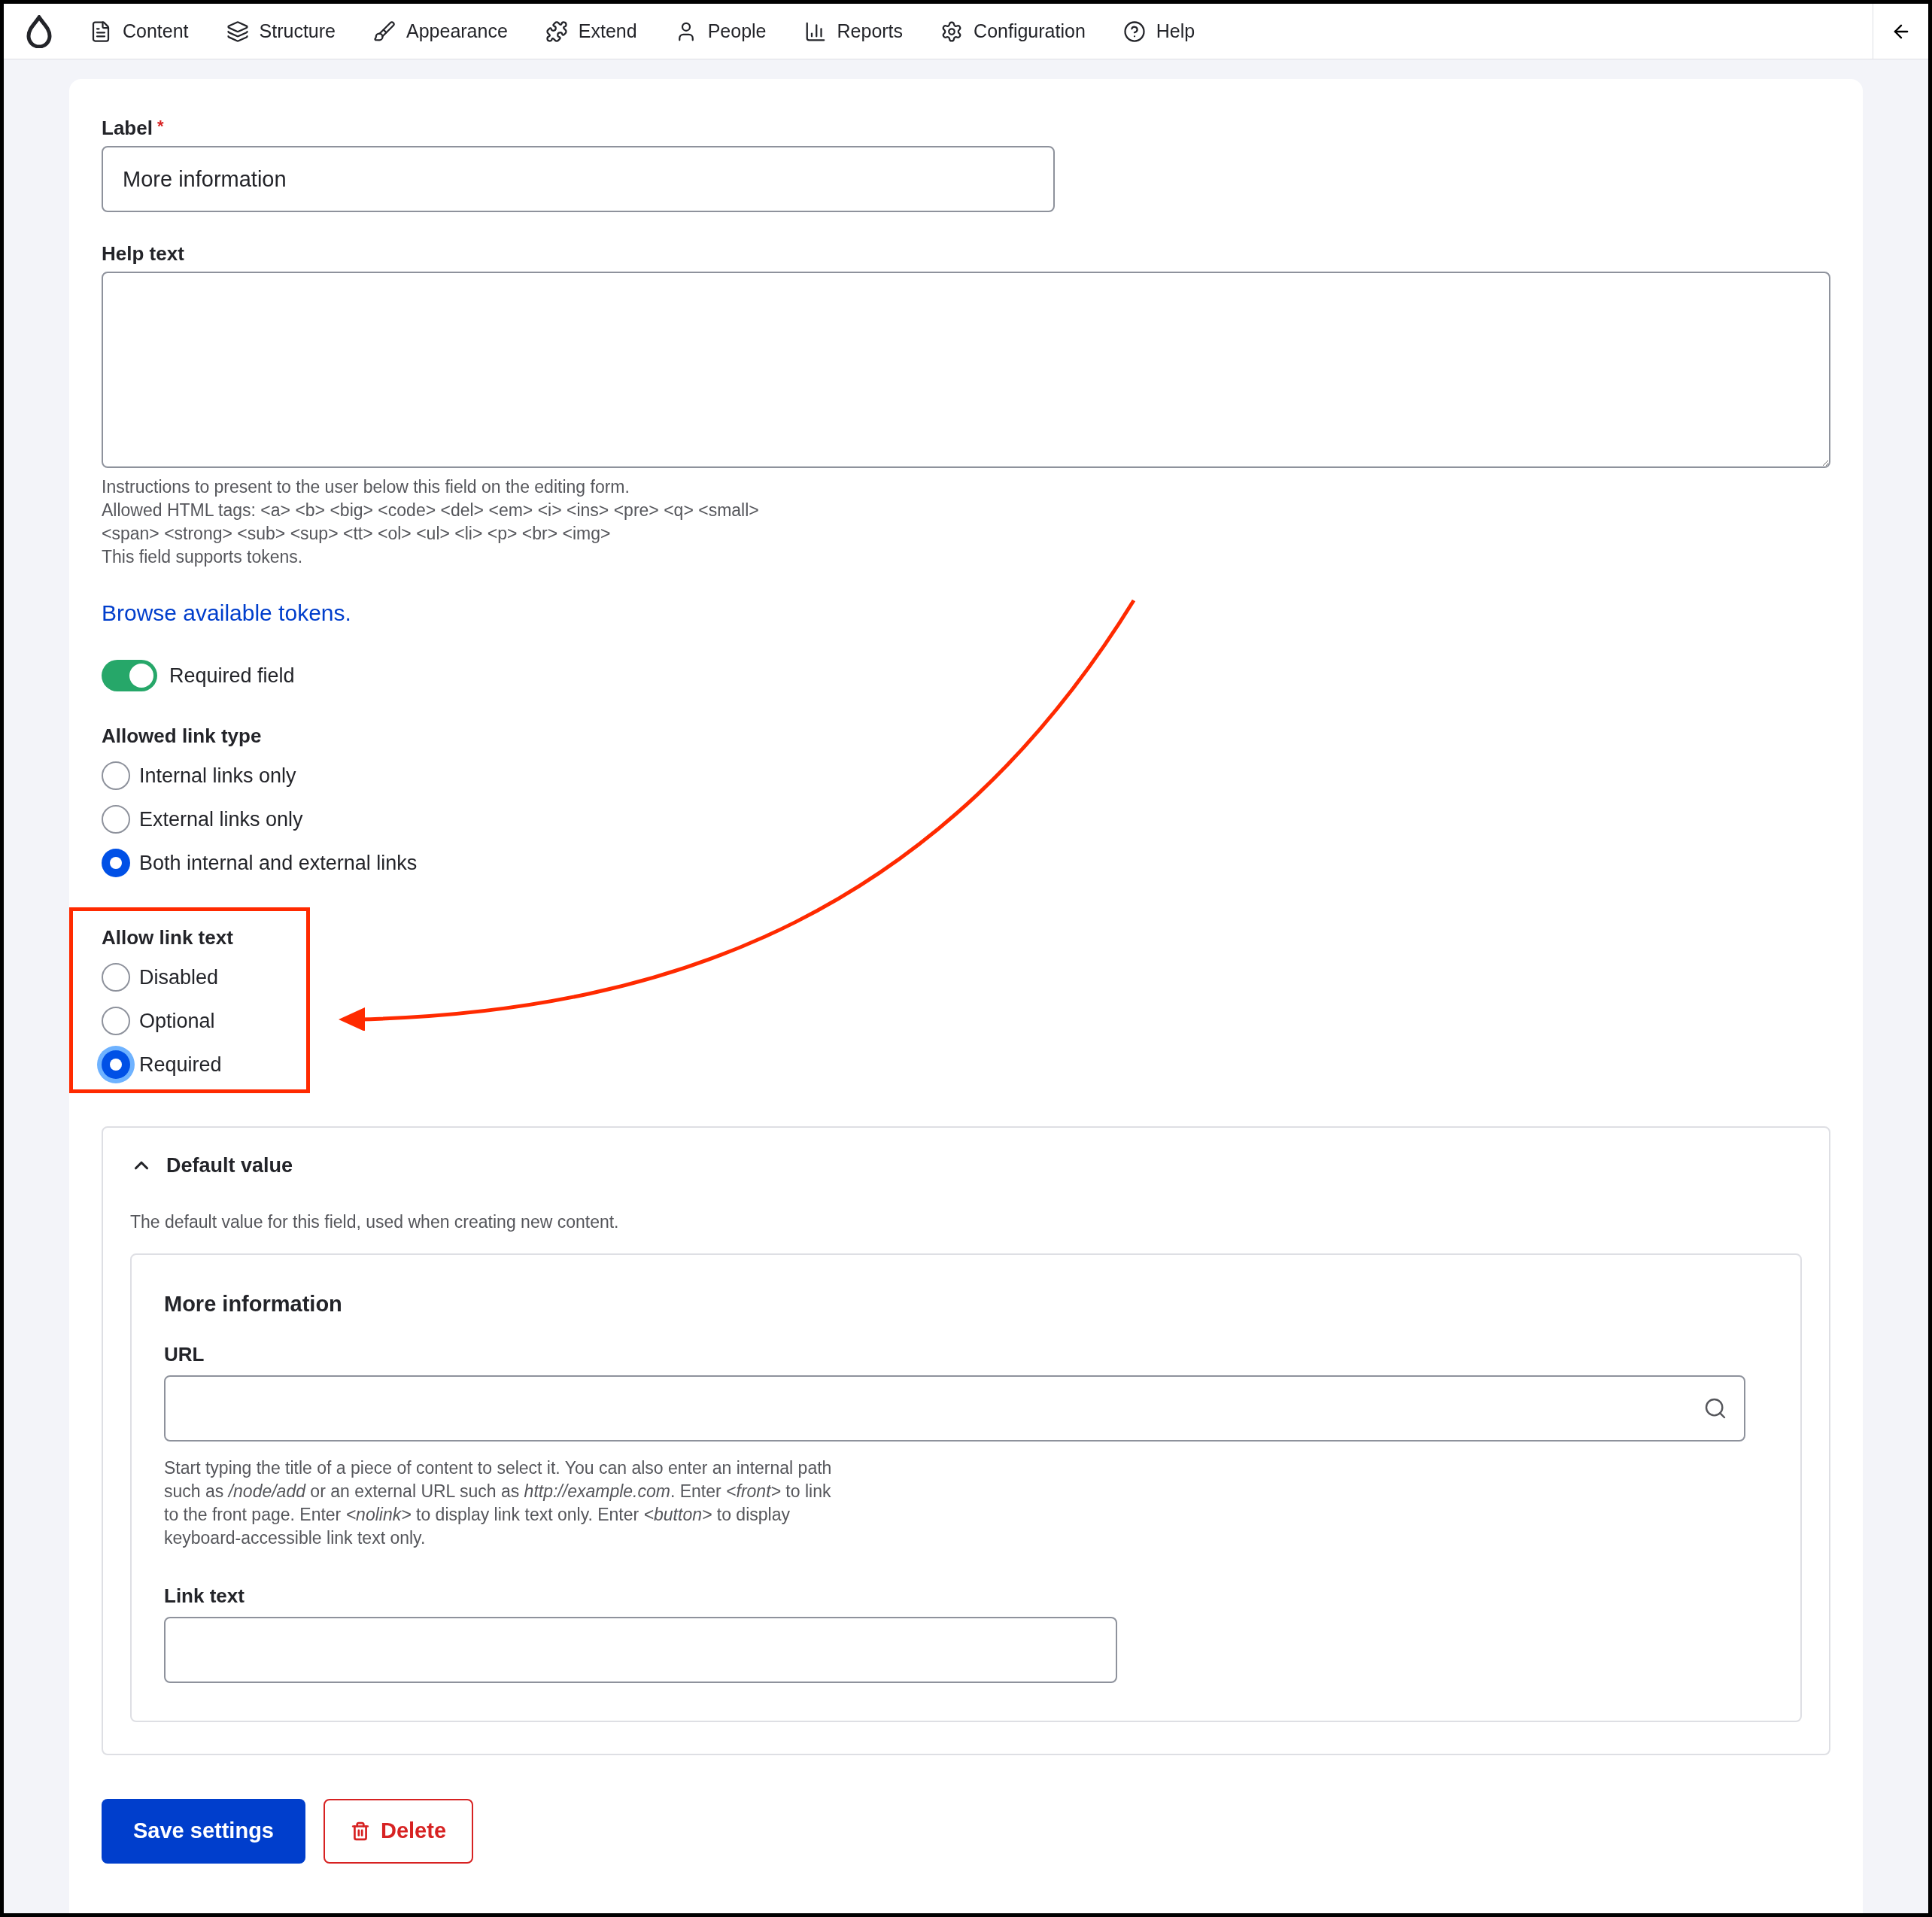 Image resolution: width=1932 pixels, height=1917 pixels. What do you see at coordinates (431, 510) in the screenshot?
I see `help-description: Allowed HTML tags: <a> <b> <big> <code> <del> <em> <i> <ins> <pre> <q> <small>` at bounding box center [431, 510].